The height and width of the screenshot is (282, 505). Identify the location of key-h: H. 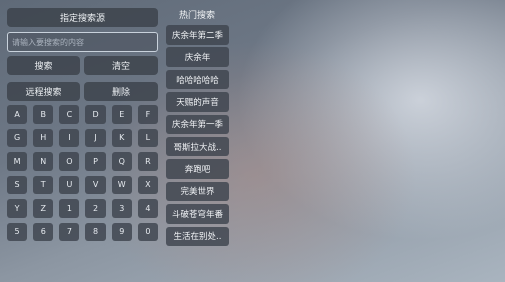
(43, 137).